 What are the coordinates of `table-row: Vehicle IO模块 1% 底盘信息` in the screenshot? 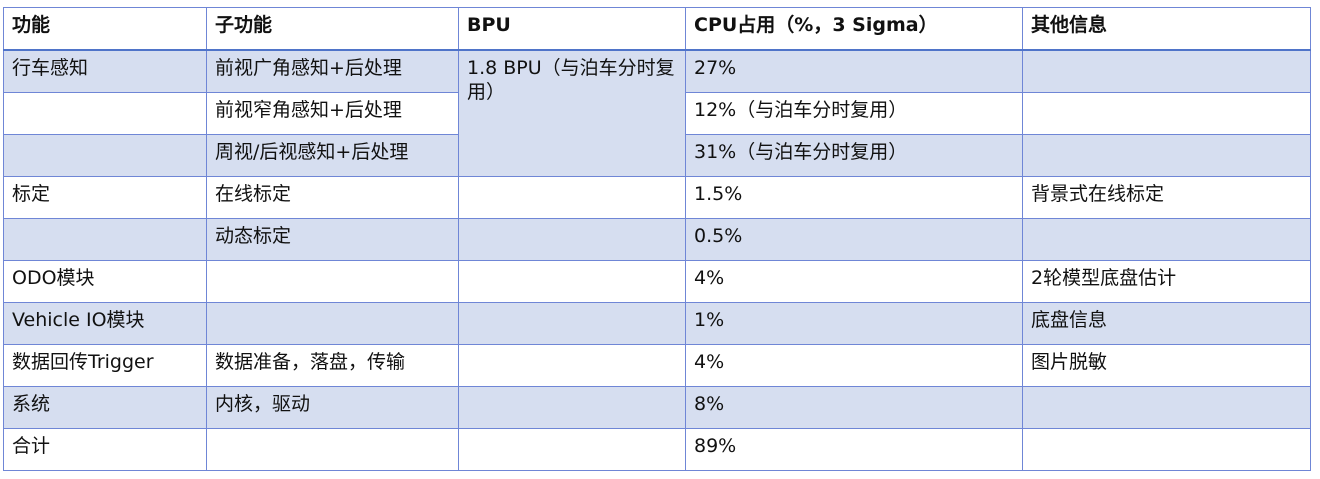 It's located at (657, 323).